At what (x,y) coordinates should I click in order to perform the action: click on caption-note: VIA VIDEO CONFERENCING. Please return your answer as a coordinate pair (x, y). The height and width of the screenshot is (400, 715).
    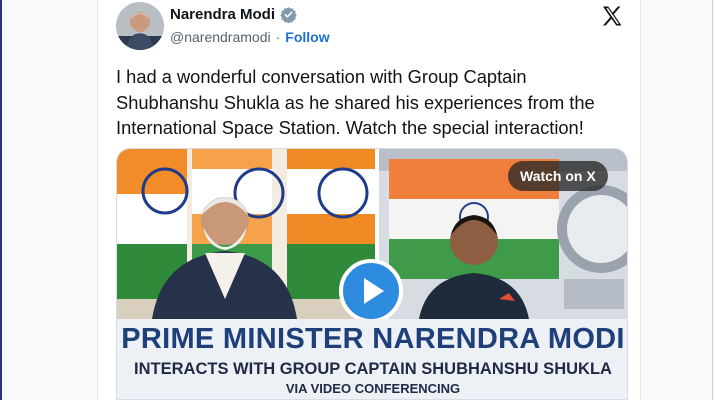
    Looking at the image, I should click on (373, 388).